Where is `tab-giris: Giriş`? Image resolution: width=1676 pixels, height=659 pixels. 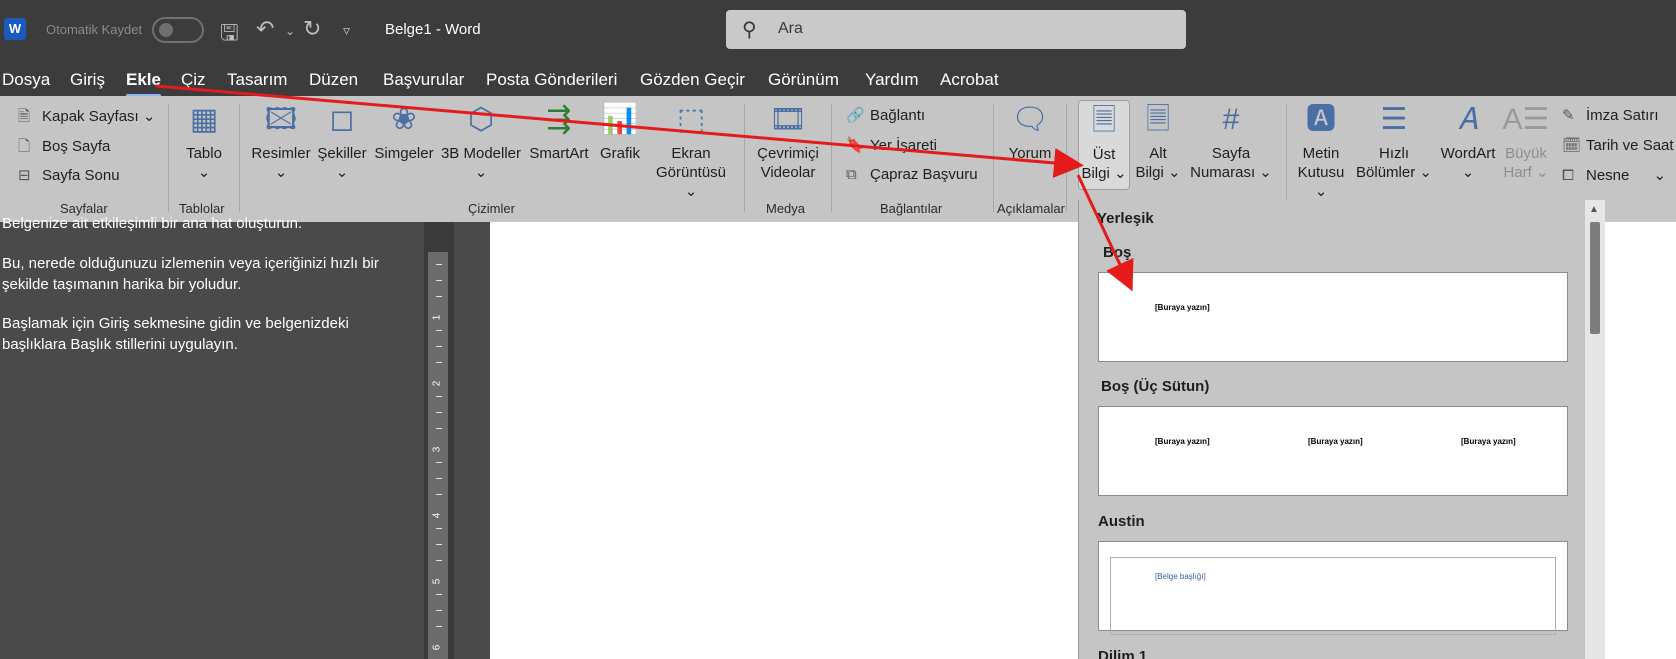
tab-giris: Giriş is located at coordinates (87, 80).